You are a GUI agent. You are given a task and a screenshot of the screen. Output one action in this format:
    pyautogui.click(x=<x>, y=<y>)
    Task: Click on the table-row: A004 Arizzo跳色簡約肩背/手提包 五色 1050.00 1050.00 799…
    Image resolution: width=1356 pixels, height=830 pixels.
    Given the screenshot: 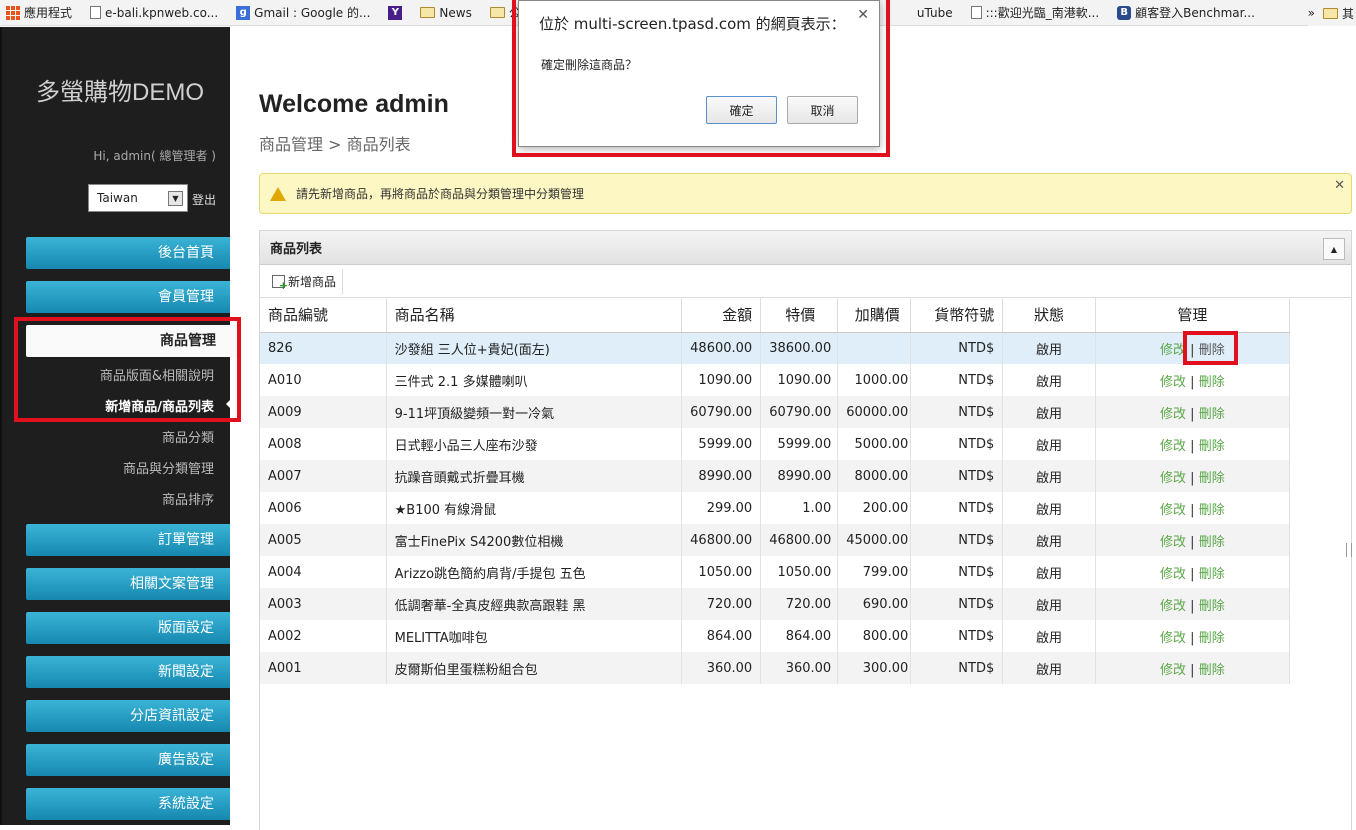 What is the action you would take?
    pyautogui.click(x=775, y=572)
    